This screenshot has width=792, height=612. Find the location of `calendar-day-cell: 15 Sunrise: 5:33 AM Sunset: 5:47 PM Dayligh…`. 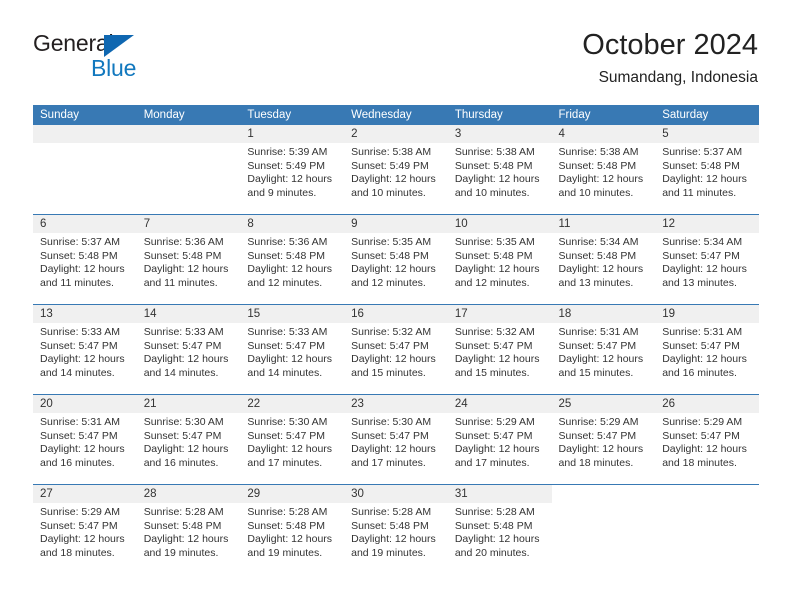

calendar-day-cell: 15 Sunrise: 5:33 AM Sunset: 5:47 PM Dayligh… is located at coordinates (292, 349).